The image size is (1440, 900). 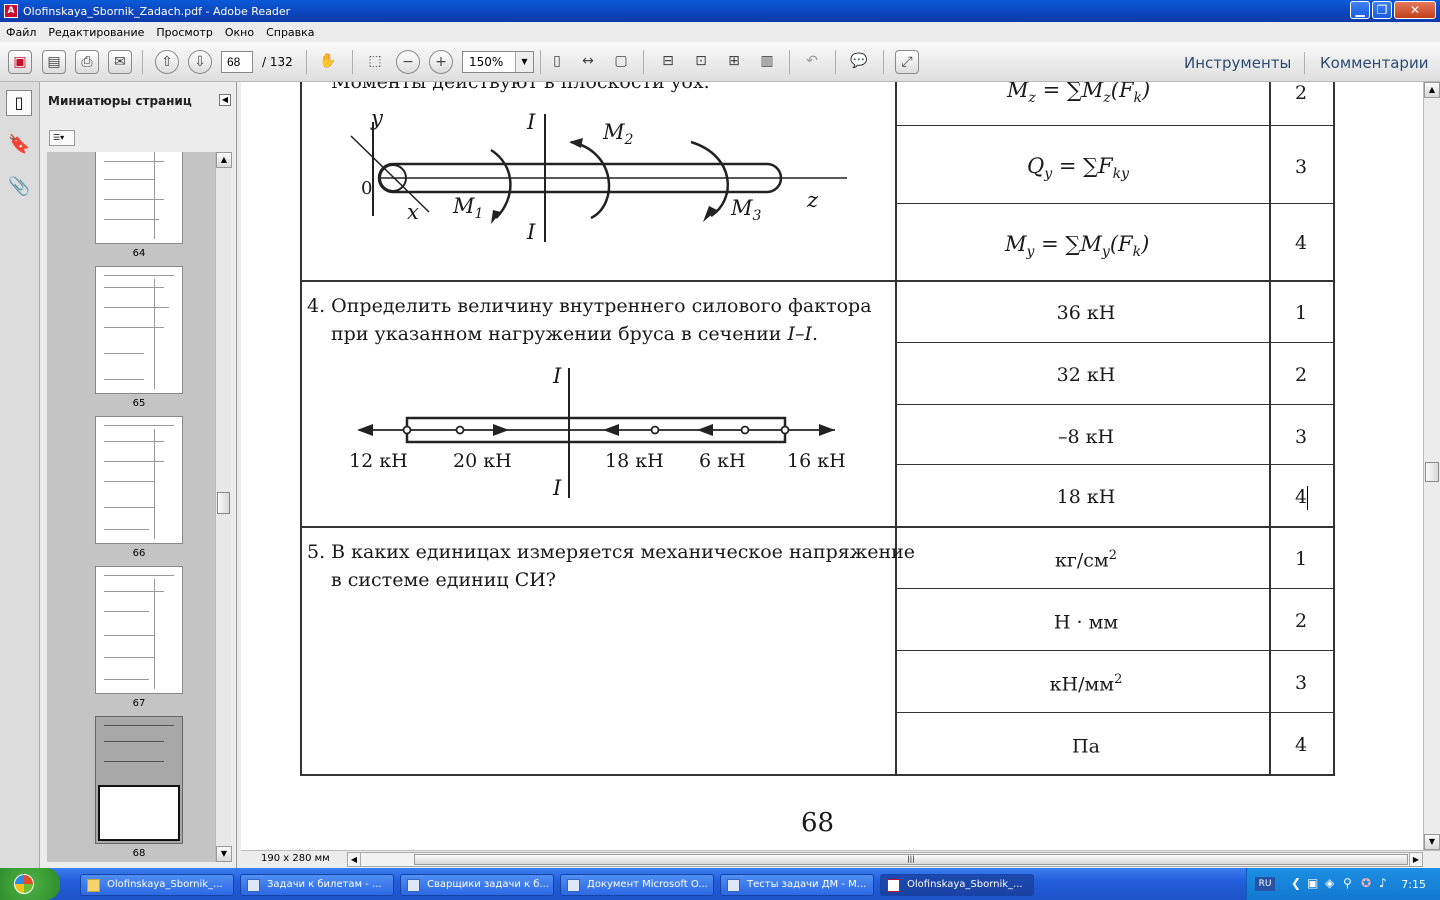 I want to click on menu-help: Справка, so click(x=290, y=32).